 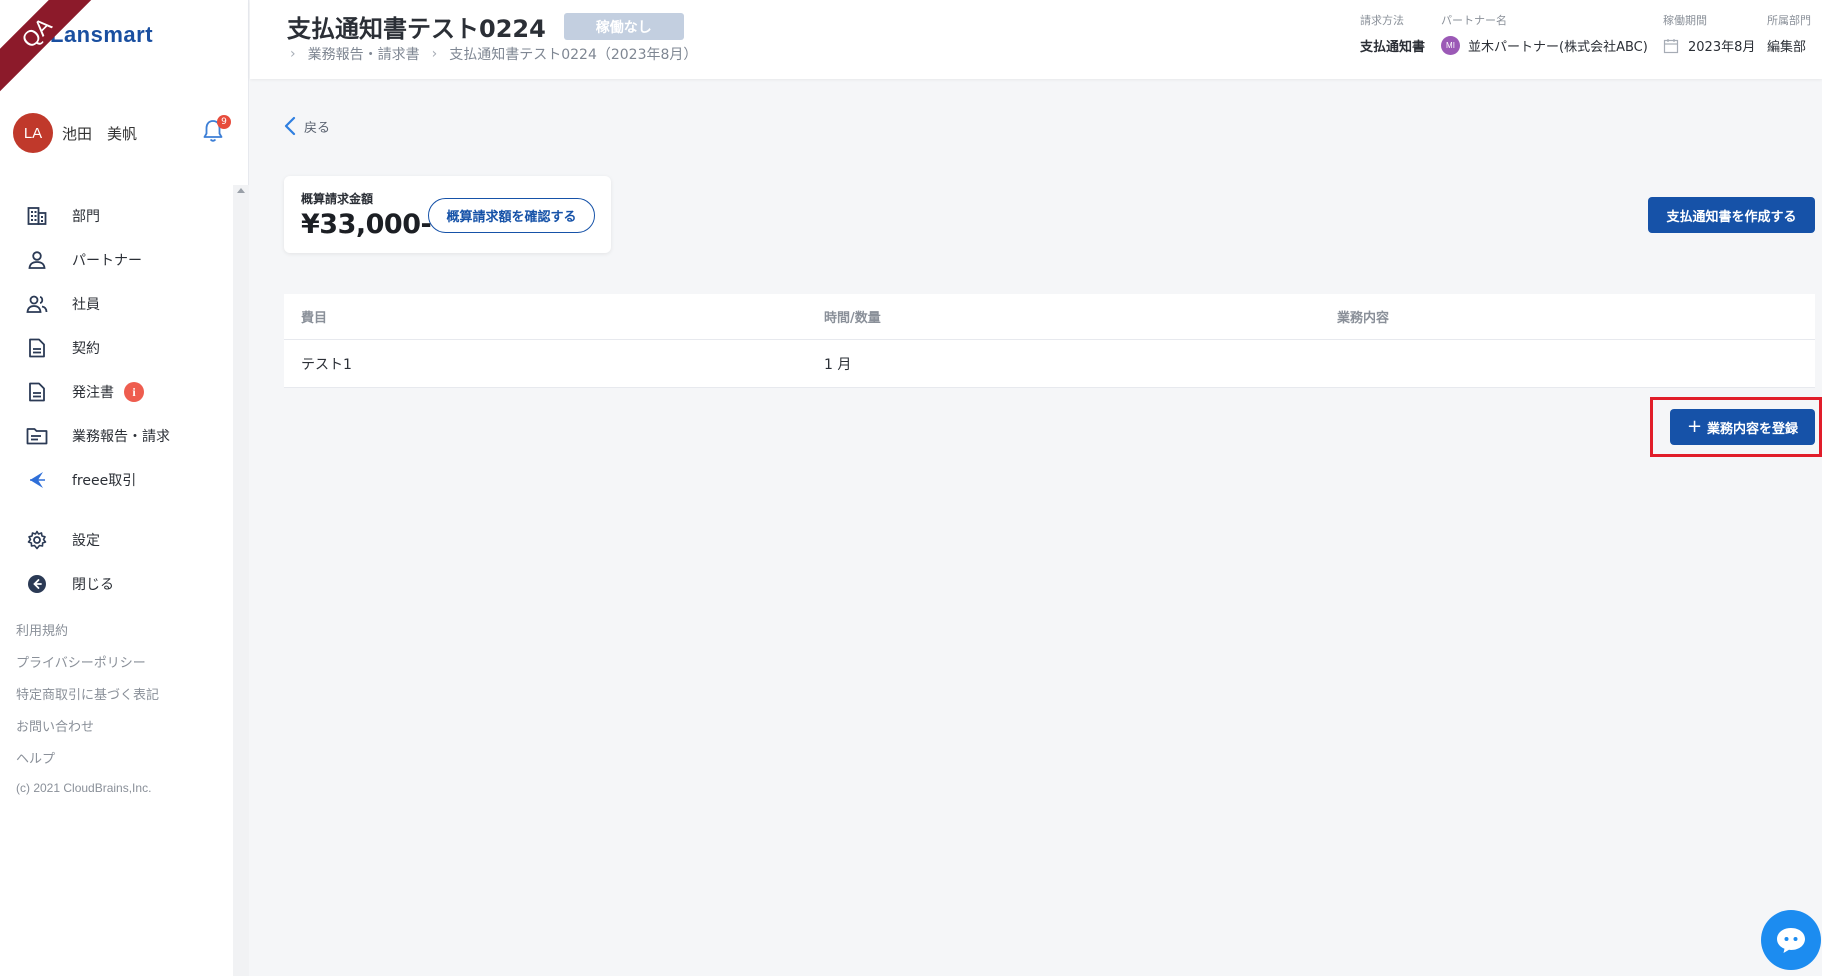 I want to click on department-label: 所属部門, so click(x=1789, y=20).